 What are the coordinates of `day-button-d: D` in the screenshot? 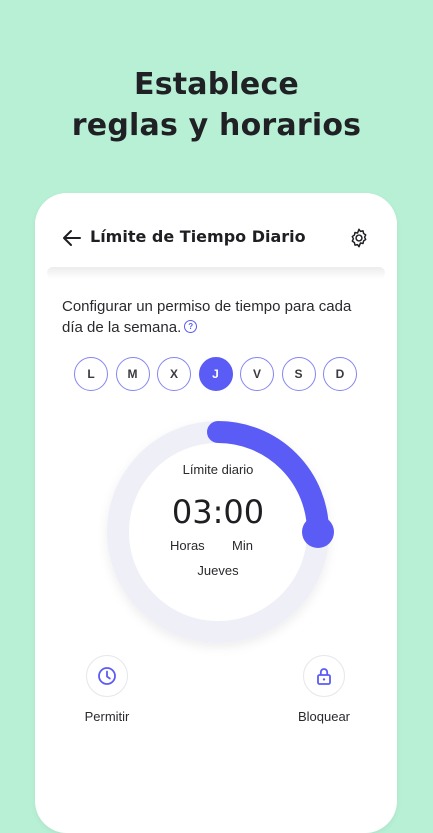 It's located at (340, 374).